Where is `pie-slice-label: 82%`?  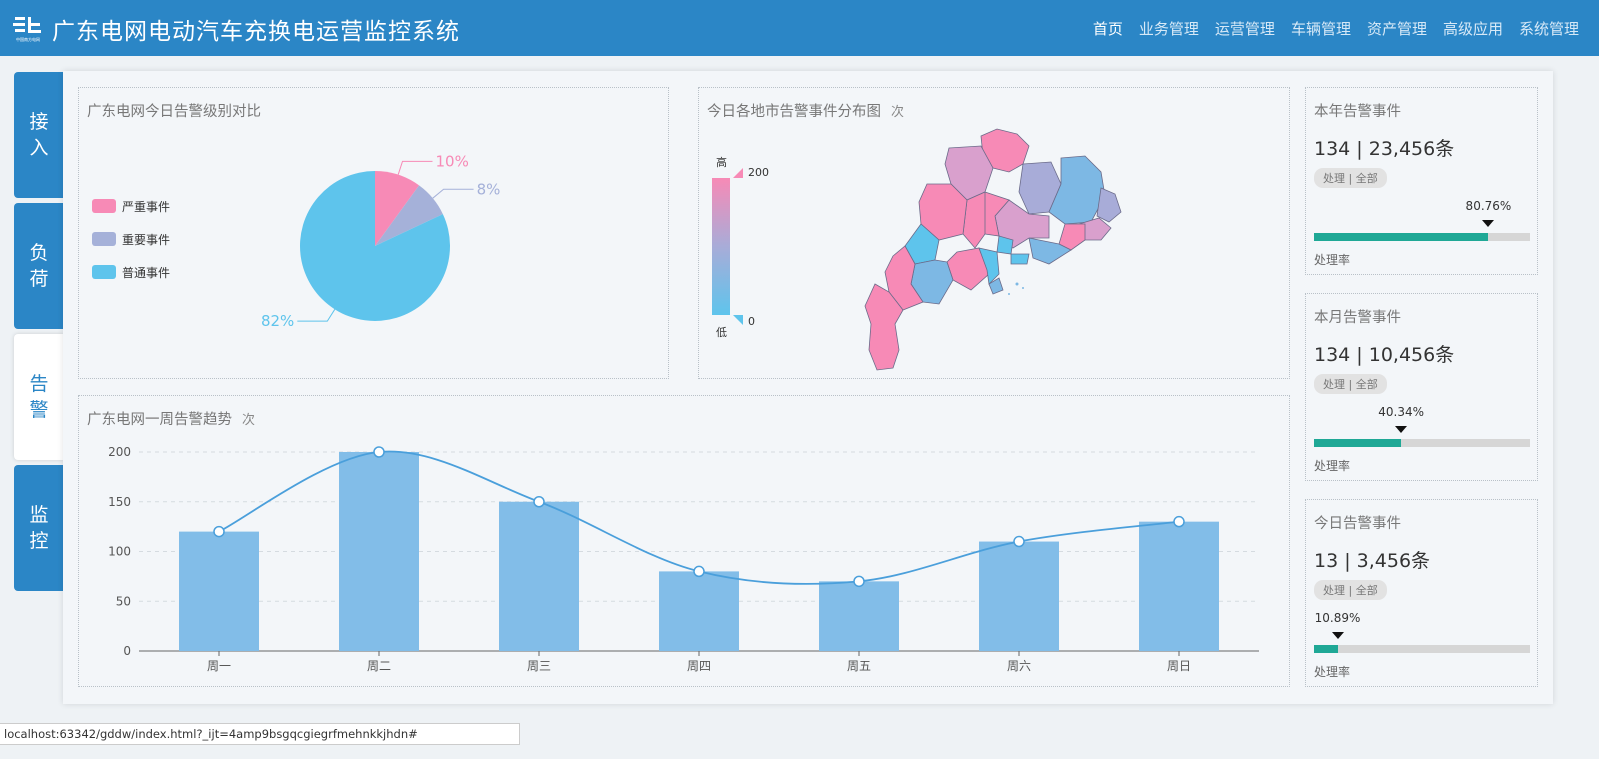 pie-slice-label: 82% is located at coordinates (277, 321).